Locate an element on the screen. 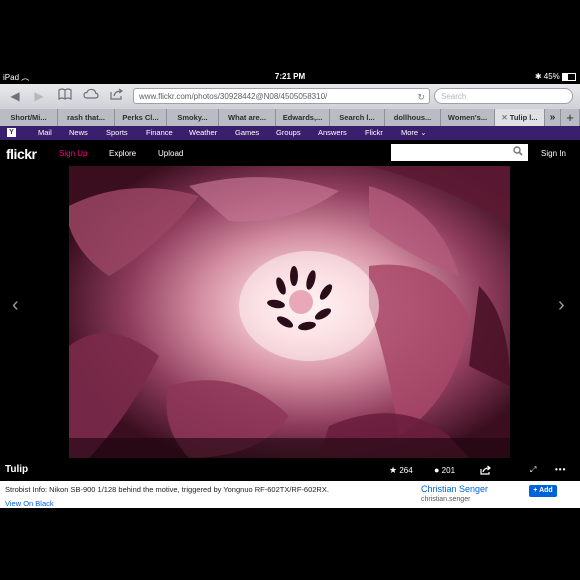  more-tabs-icon: » is located at coordinates (553, 117).